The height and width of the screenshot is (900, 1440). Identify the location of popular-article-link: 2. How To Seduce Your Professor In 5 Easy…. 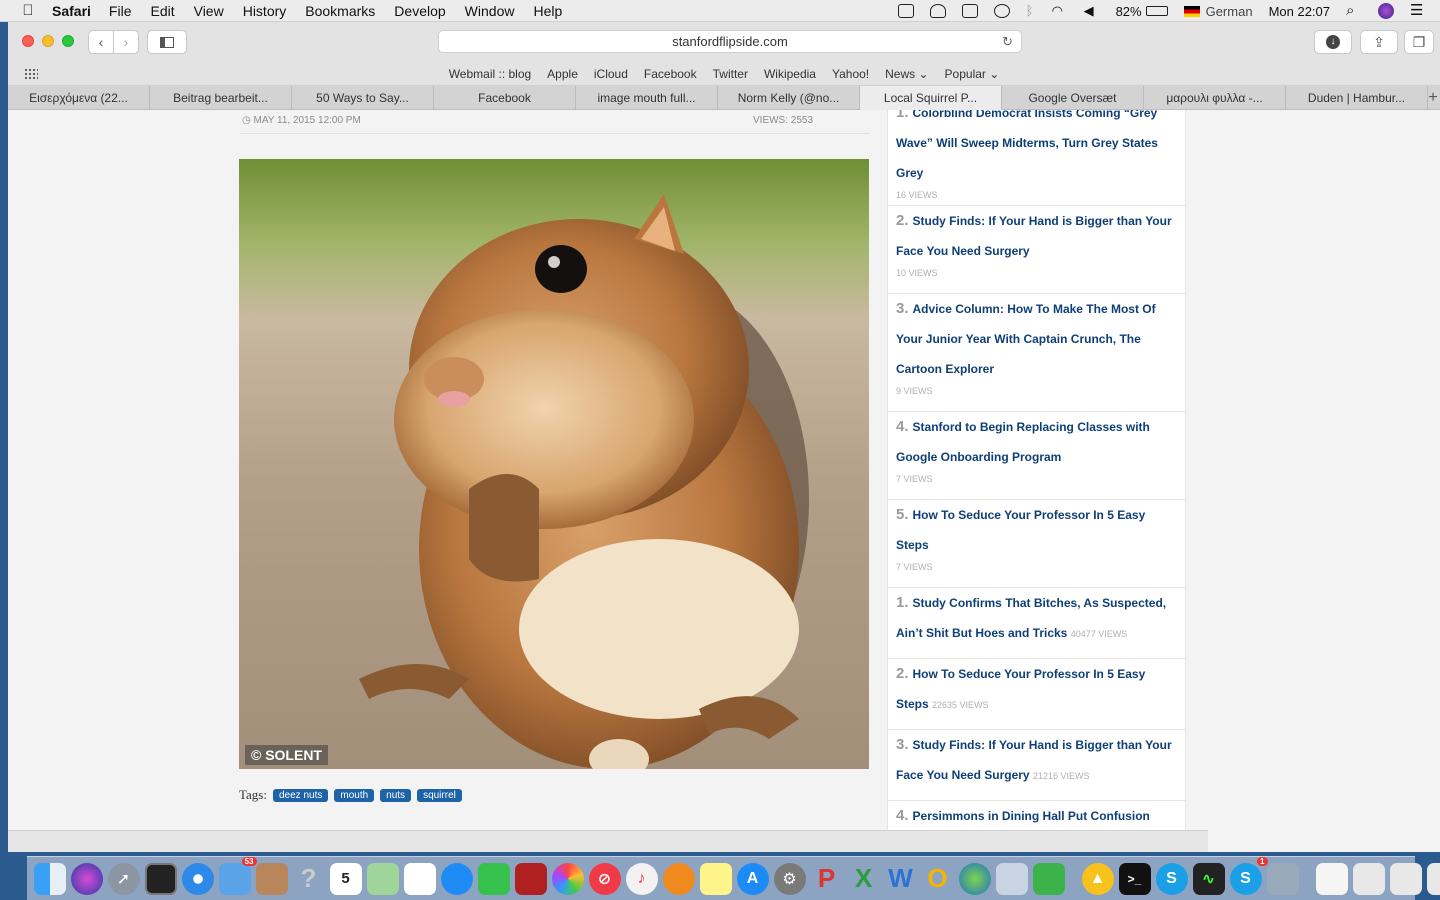
(1036, 689).